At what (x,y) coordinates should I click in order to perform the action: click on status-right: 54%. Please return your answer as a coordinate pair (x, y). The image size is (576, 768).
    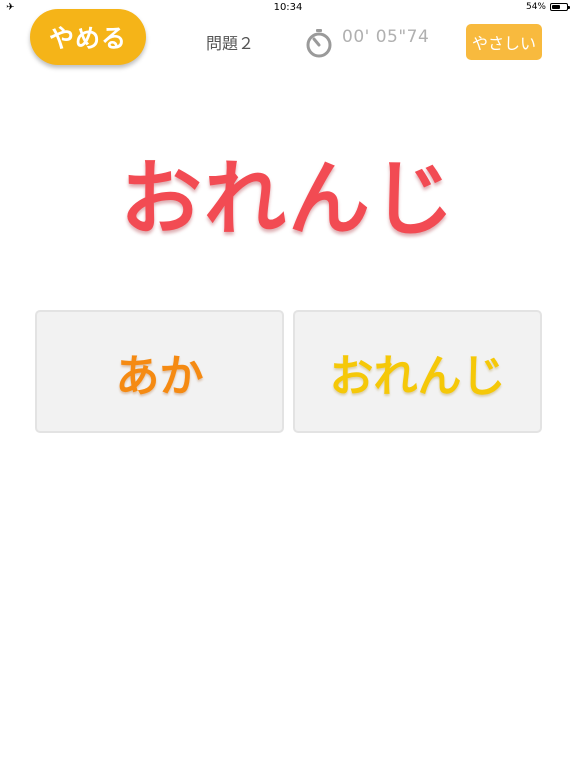
    Looking at the image, I should click on (547, 7).